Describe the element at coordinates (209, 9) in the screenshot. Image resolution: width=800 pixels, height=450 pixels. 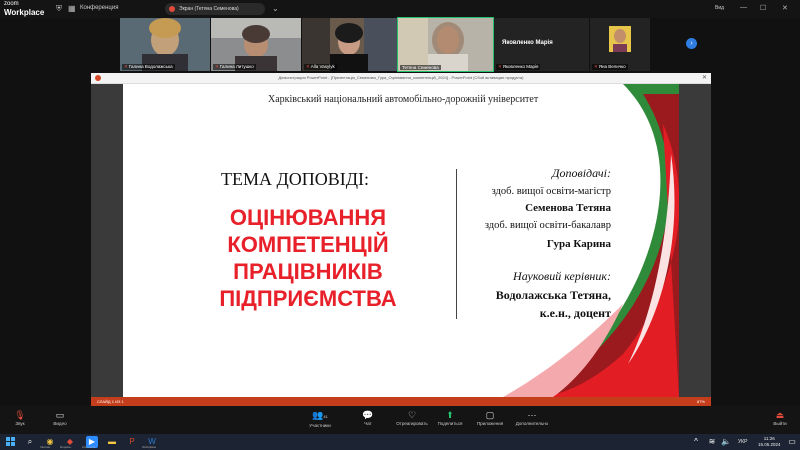
I see `share-label: Экран (Тетяна Семенова)` at that location.